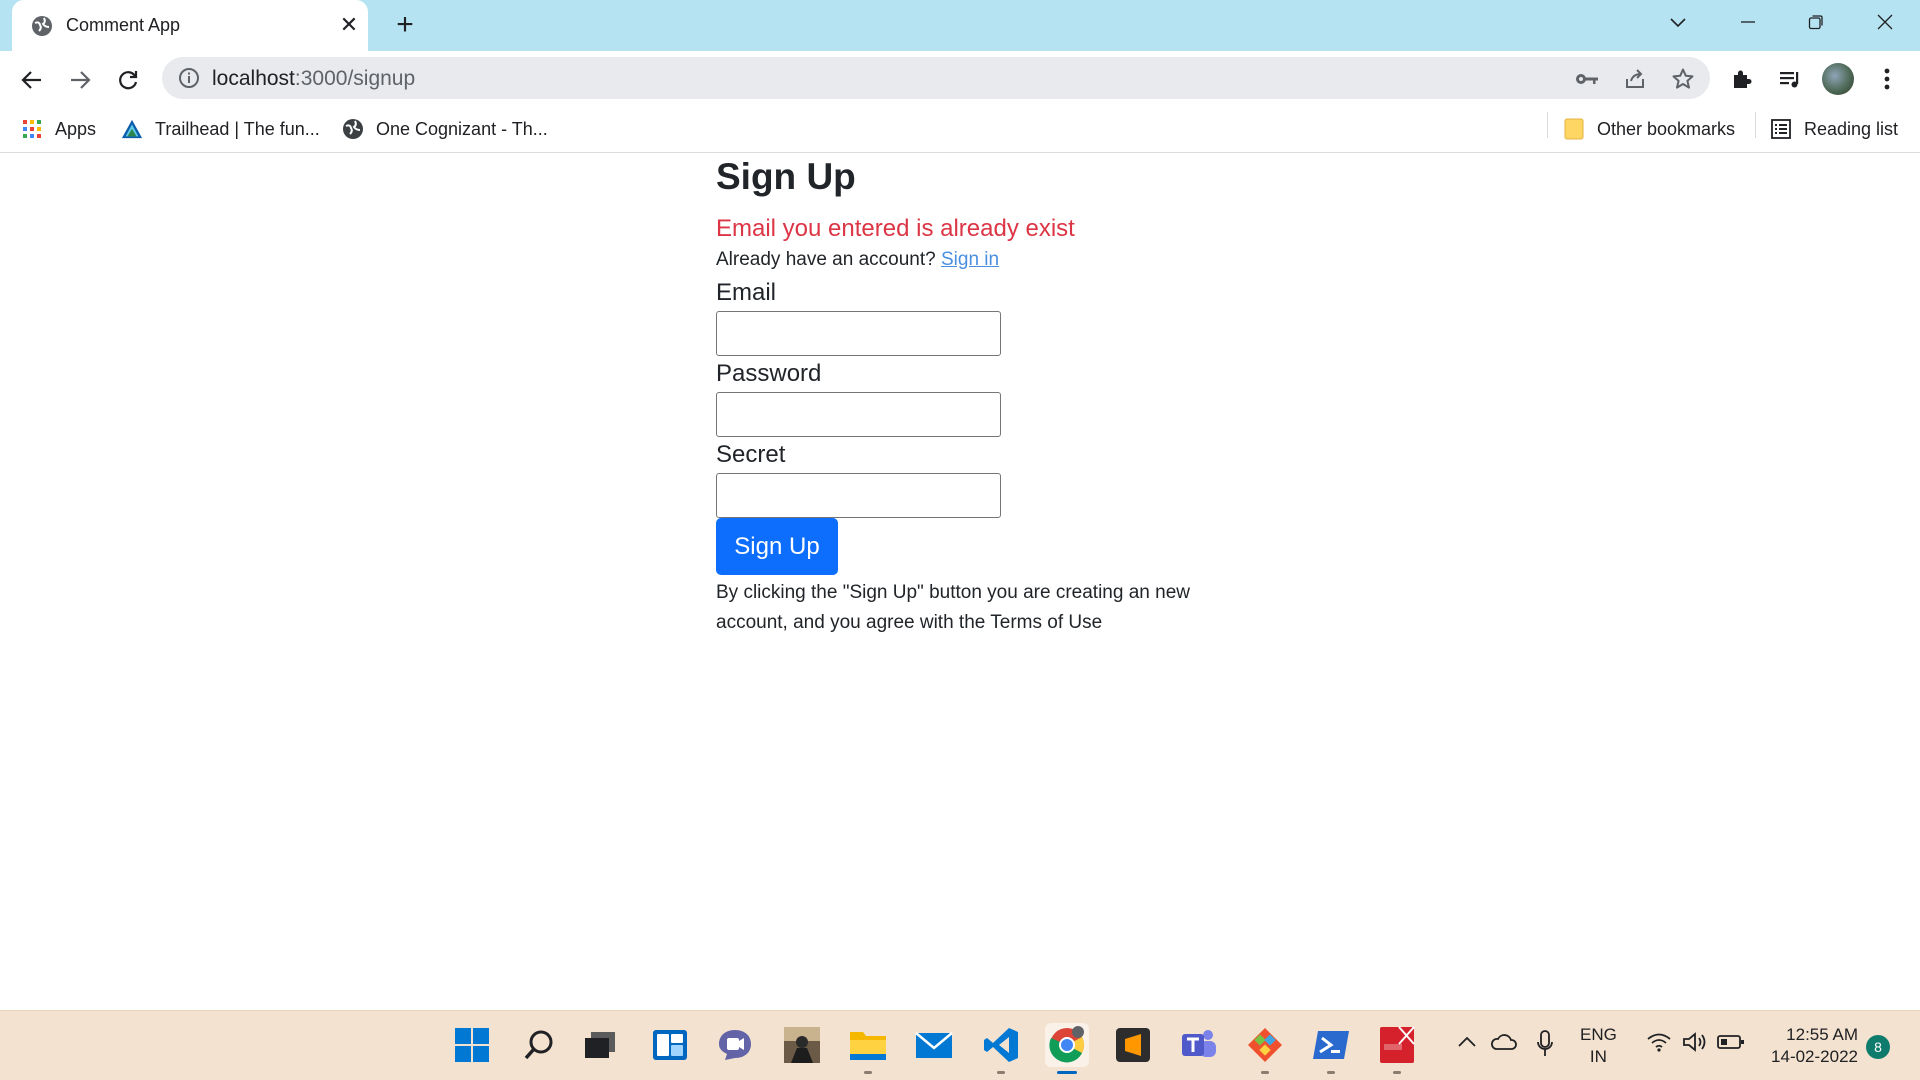  Describe the element at coordinates (895, 228) in the screenshot. I see `error-message: Email you entered is already exist` at that location.